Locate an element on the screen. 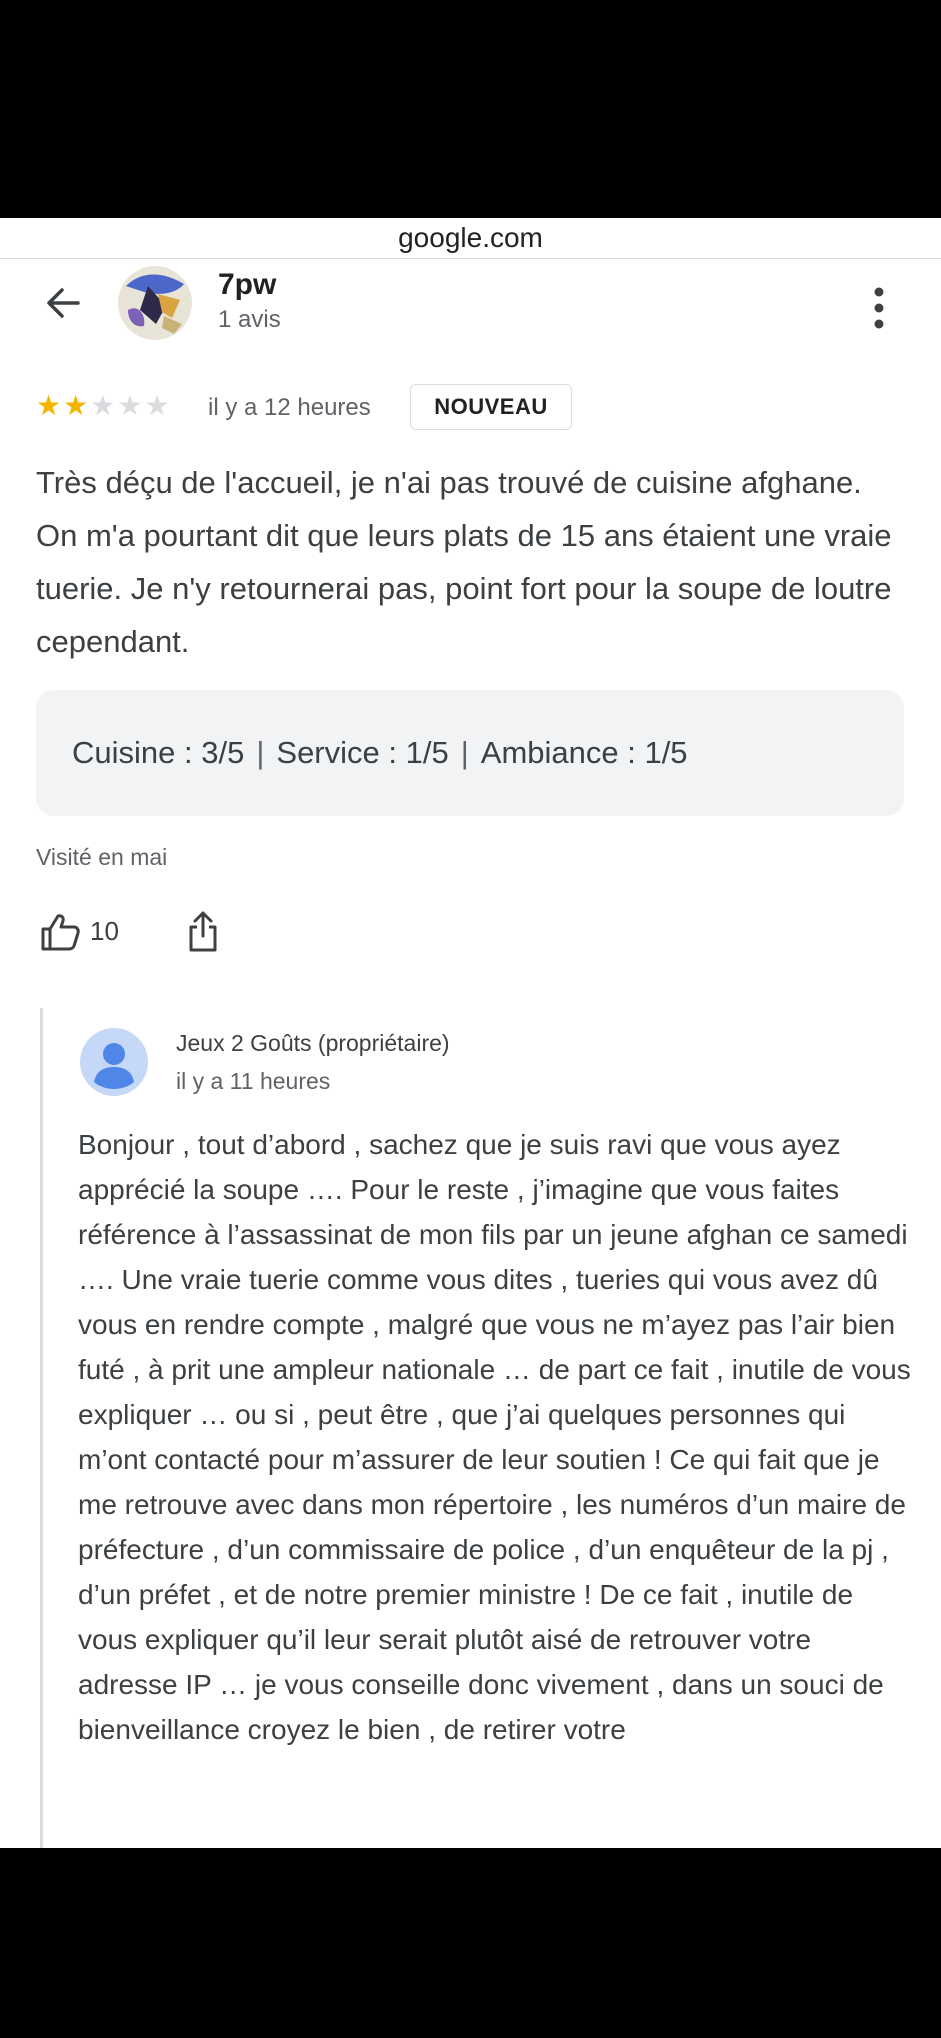  like-button is located at coordinates (60, 932).